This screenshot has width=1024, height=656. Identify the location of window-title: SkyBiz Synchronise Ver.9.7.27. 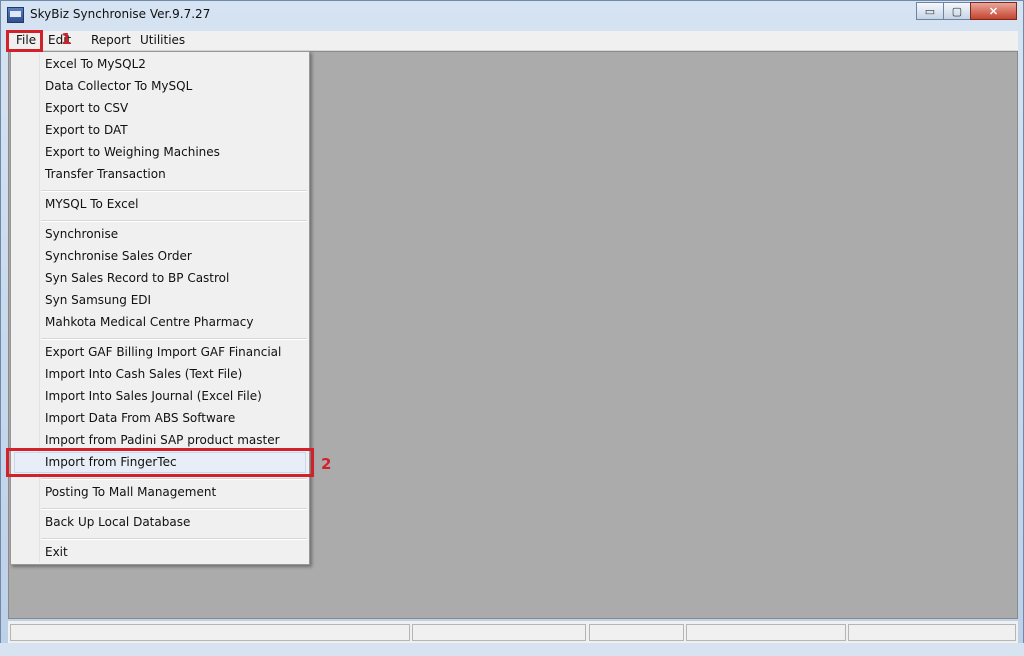
(120, 14).